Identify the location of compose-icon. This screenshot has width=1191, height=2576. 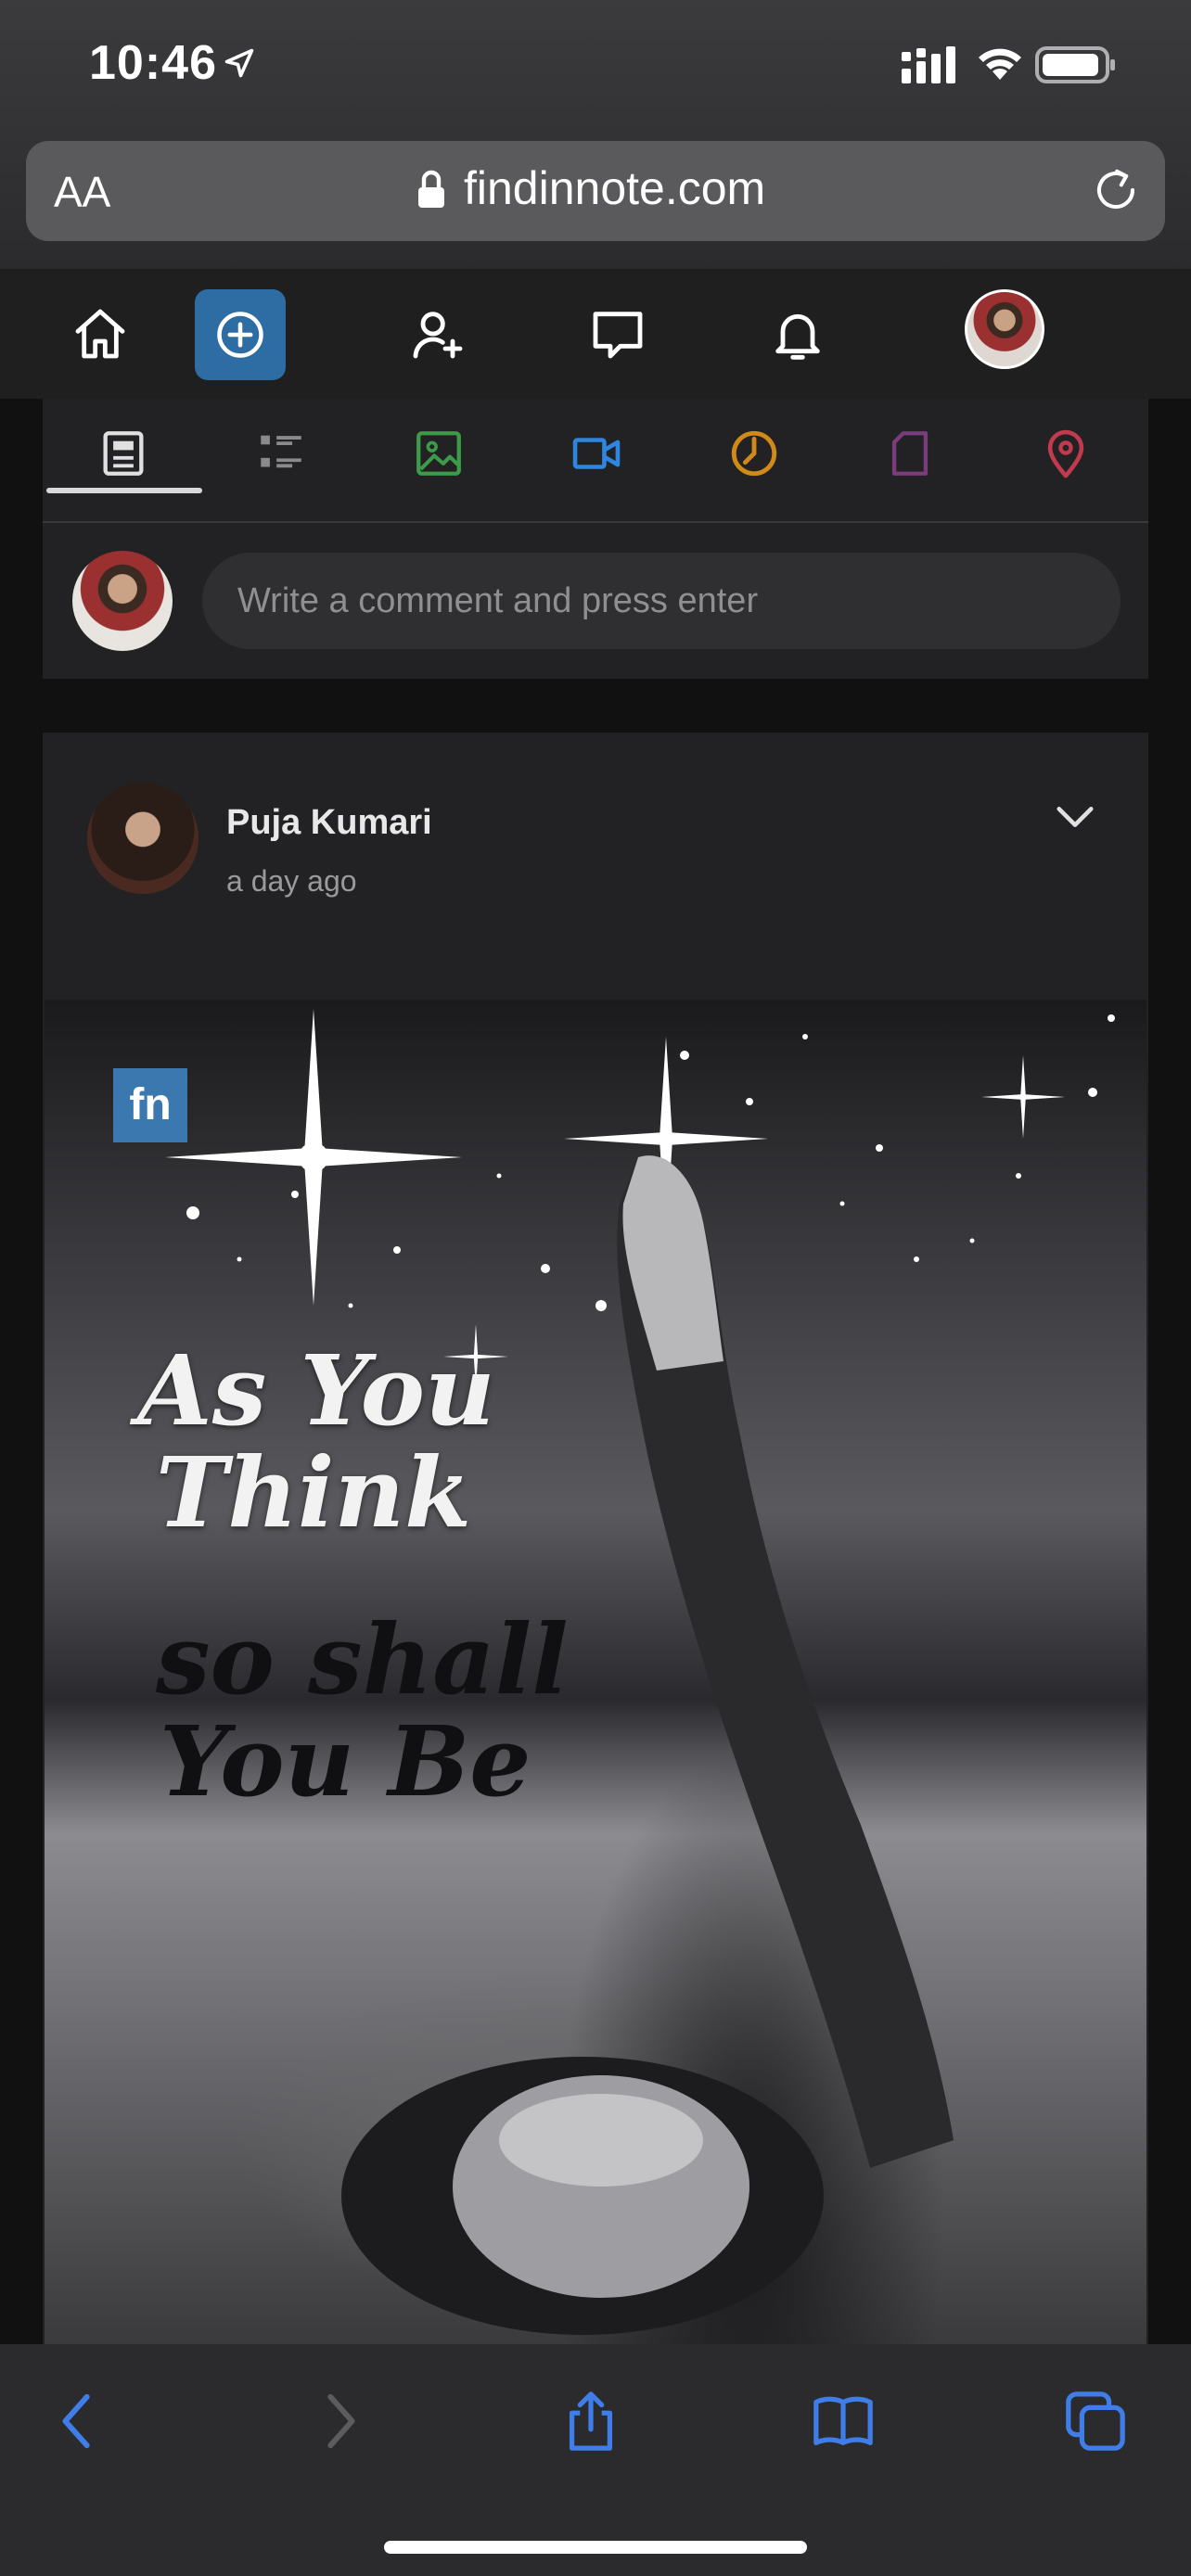
(240, 335).